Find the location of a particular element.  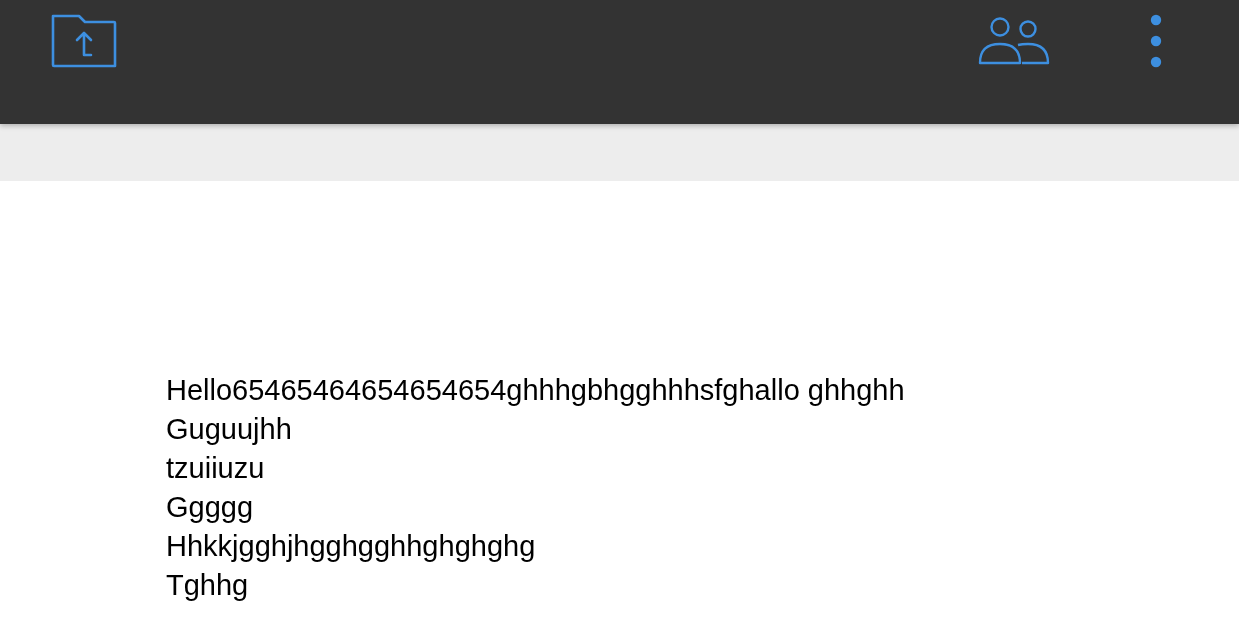

text-line: Hhkkjgghjhgghgghhghghghg is located at coordinates (351, 546).